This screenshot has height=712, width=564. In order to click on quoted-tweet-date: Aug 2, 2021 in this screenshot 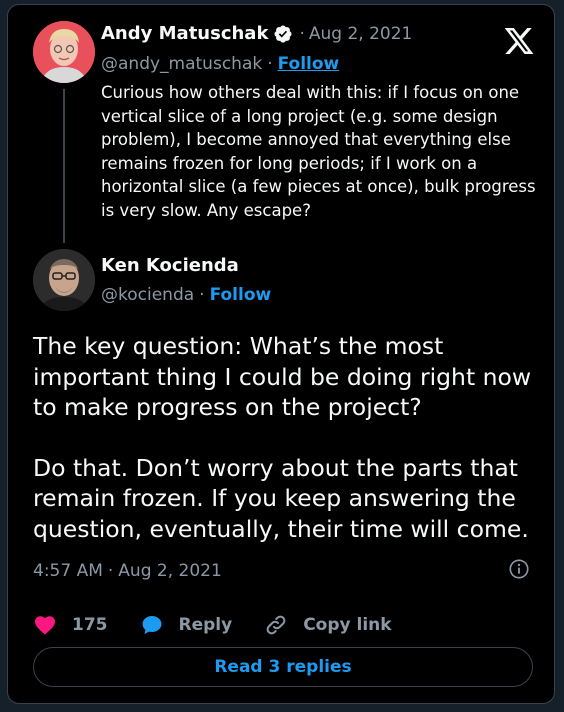, I will do `click(361, 34)`.